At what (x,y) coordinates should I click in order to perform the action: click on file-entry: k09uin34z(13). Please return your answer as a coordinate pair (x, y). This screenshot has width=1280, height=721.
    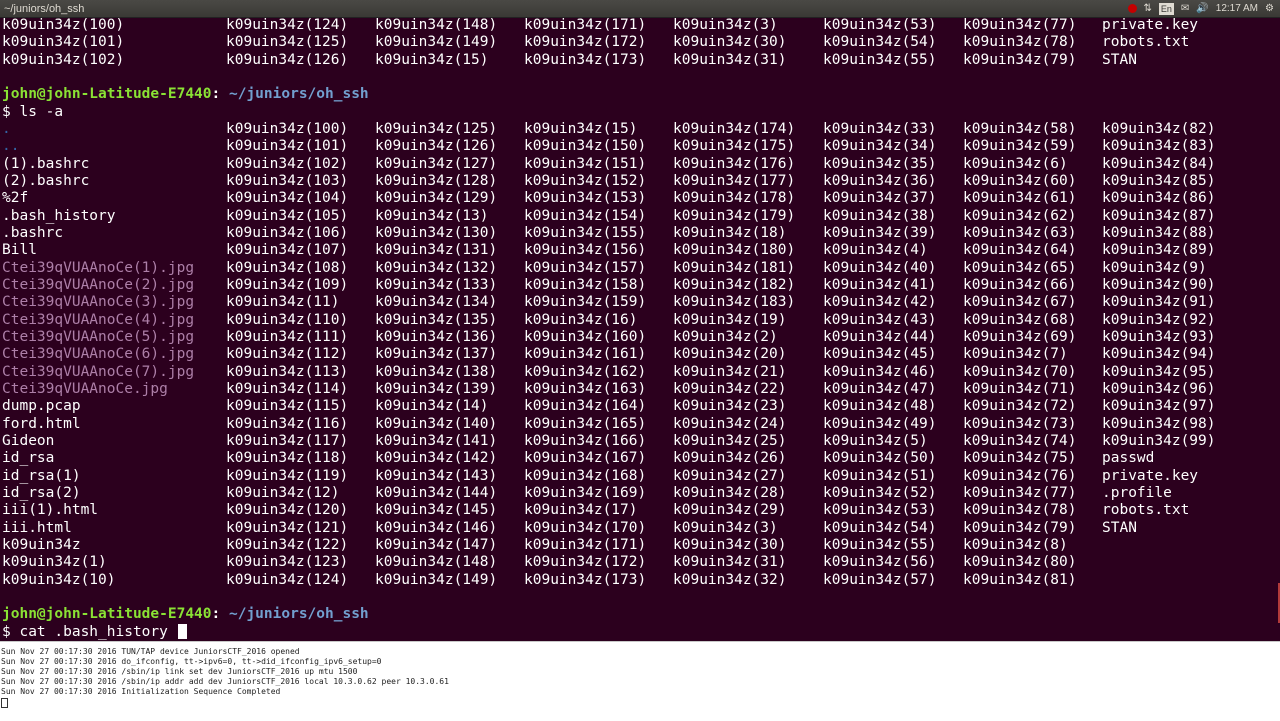
    Looking at the image, I should click on (432, 215).